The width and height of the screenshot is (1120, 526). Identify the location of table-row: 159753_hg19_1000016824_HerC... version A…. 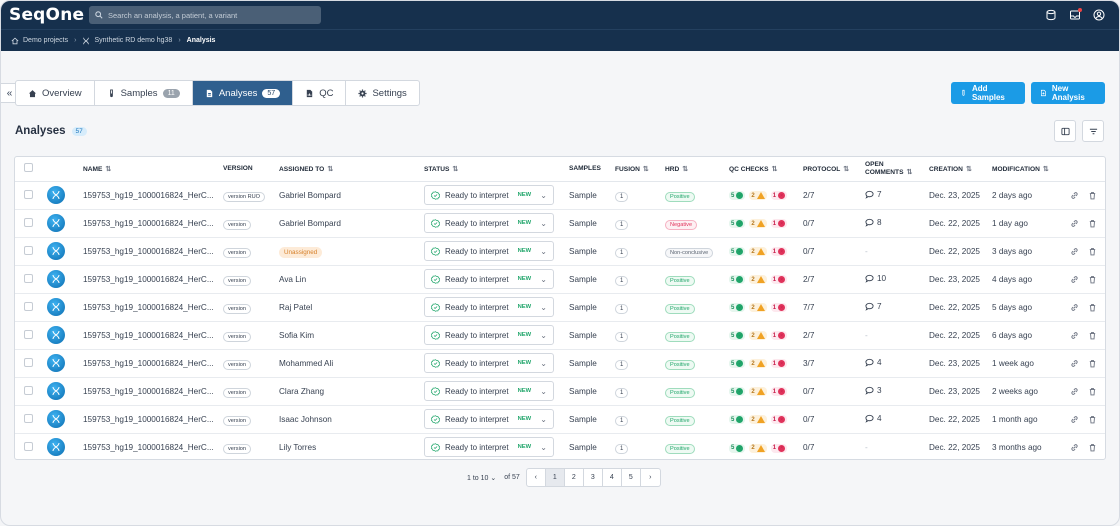
(560, 279).